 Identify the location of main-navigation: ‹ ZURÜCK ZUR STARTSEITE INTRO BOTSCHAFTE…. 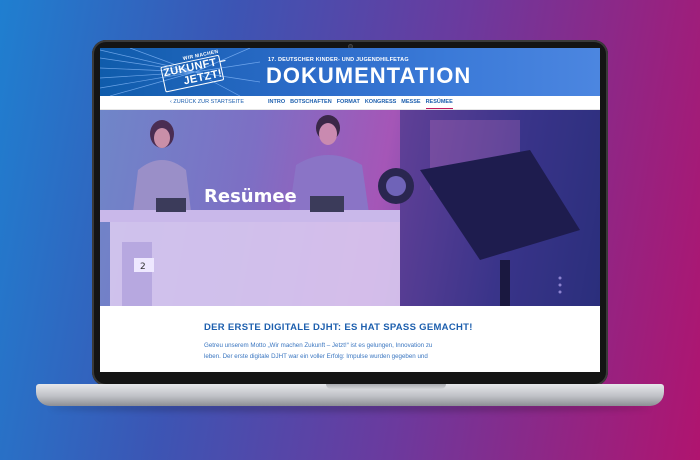
(350, 103).